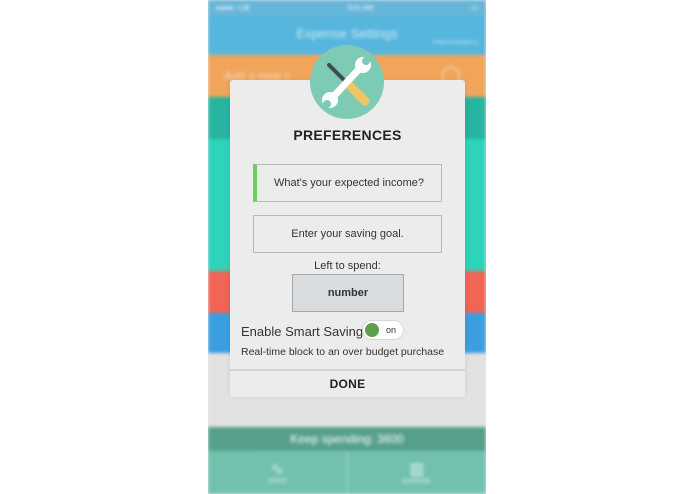 The width and height of the screenshot is (695, 494). What do you see at coordinates (347, 384) in the screenshot?
I see `done-button: DONE` at bounding box center [347, 384].